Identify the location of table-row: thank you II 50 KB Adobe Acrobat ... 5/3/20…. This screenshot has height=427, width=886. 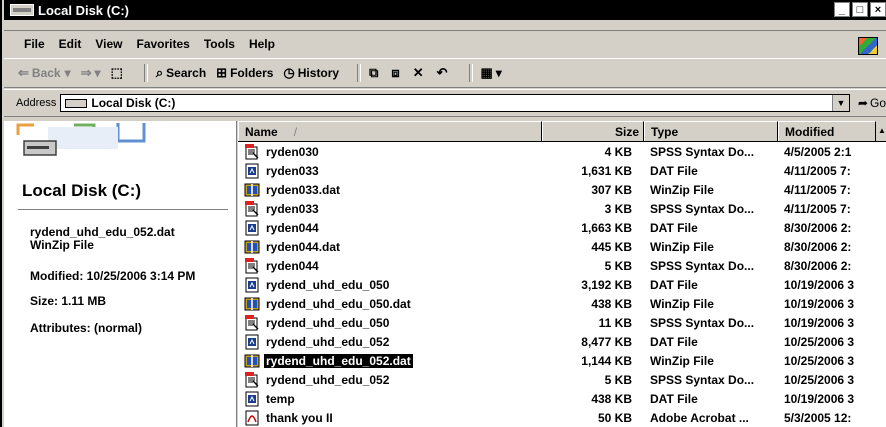
(562, 417).